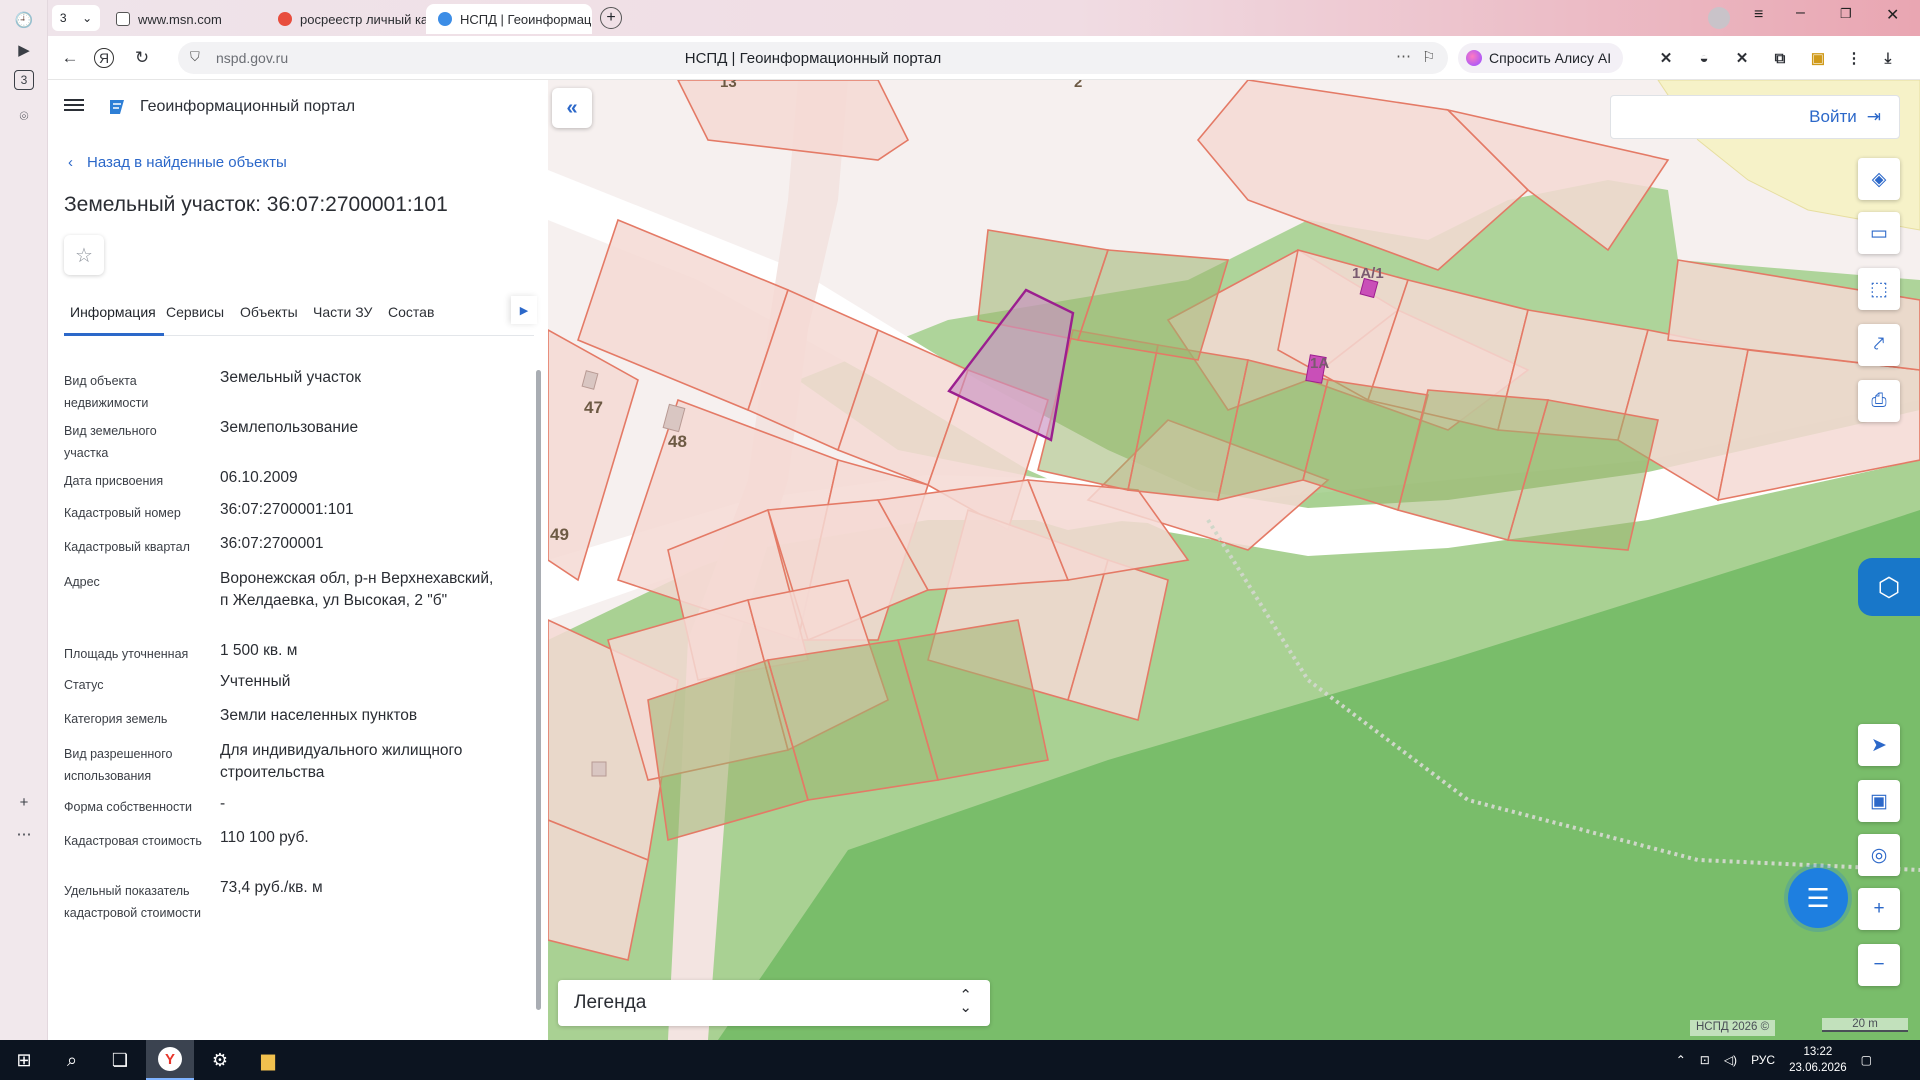 Image resolution: width=1920 pixels, height=1080 pixels. Describe the element at coordinates (1854, 58) in the screenshot. I see `extensions-more-icon: ⋮` at that location.